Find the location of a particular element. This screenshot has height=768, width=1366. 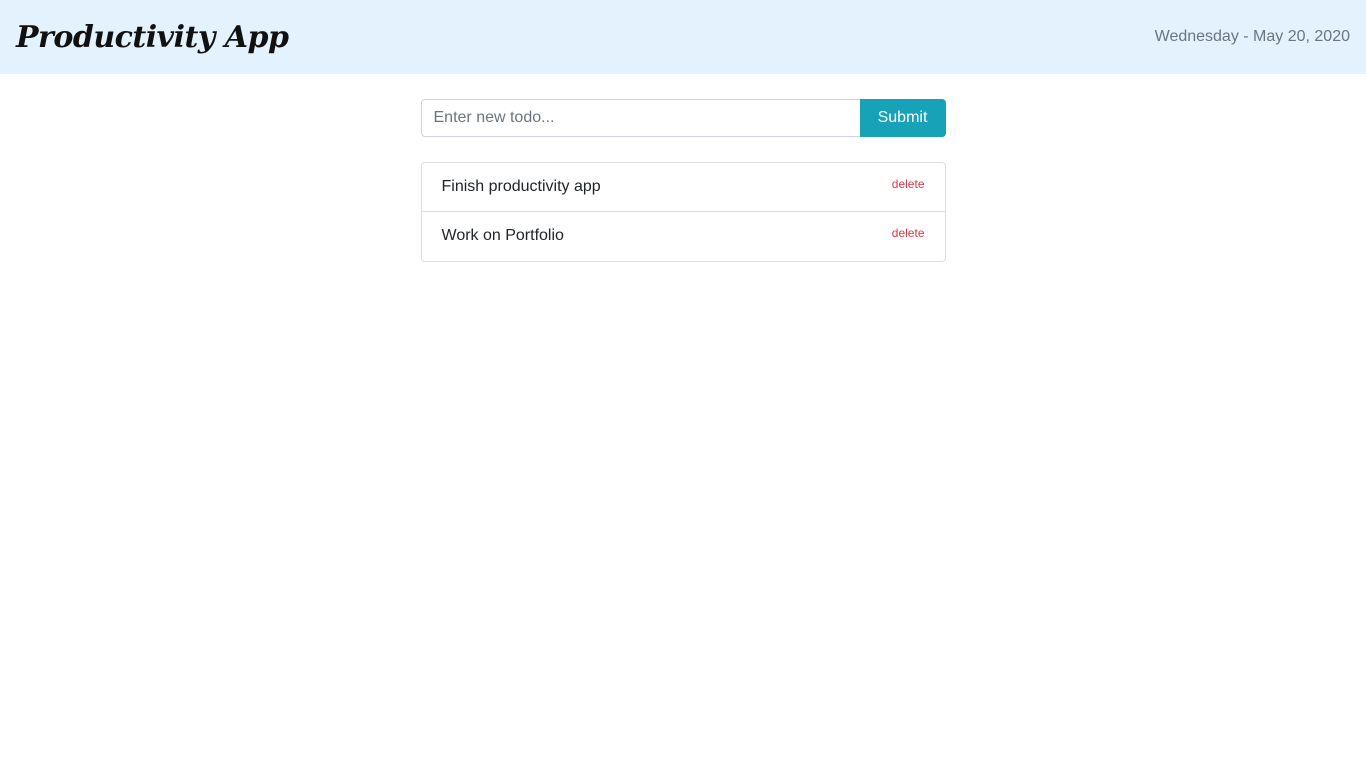

submit-button: Submit is located at coordinates (902, 118).